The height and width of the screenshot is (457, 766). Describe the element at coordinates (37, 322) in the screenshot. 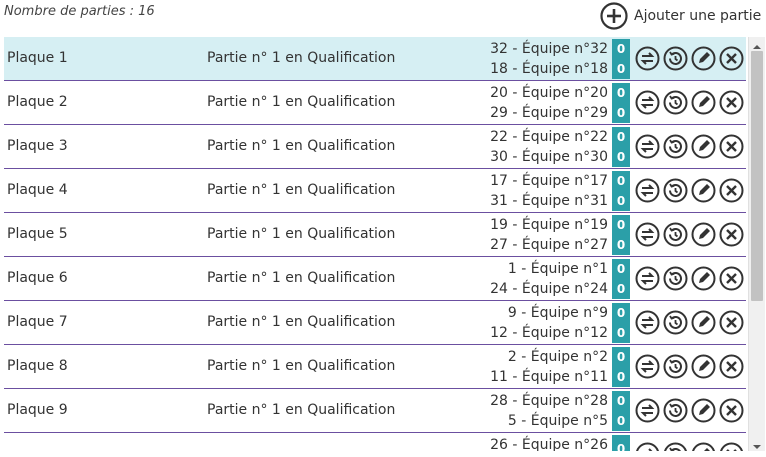

I see `plaque-label: Plaque 7` at that location.